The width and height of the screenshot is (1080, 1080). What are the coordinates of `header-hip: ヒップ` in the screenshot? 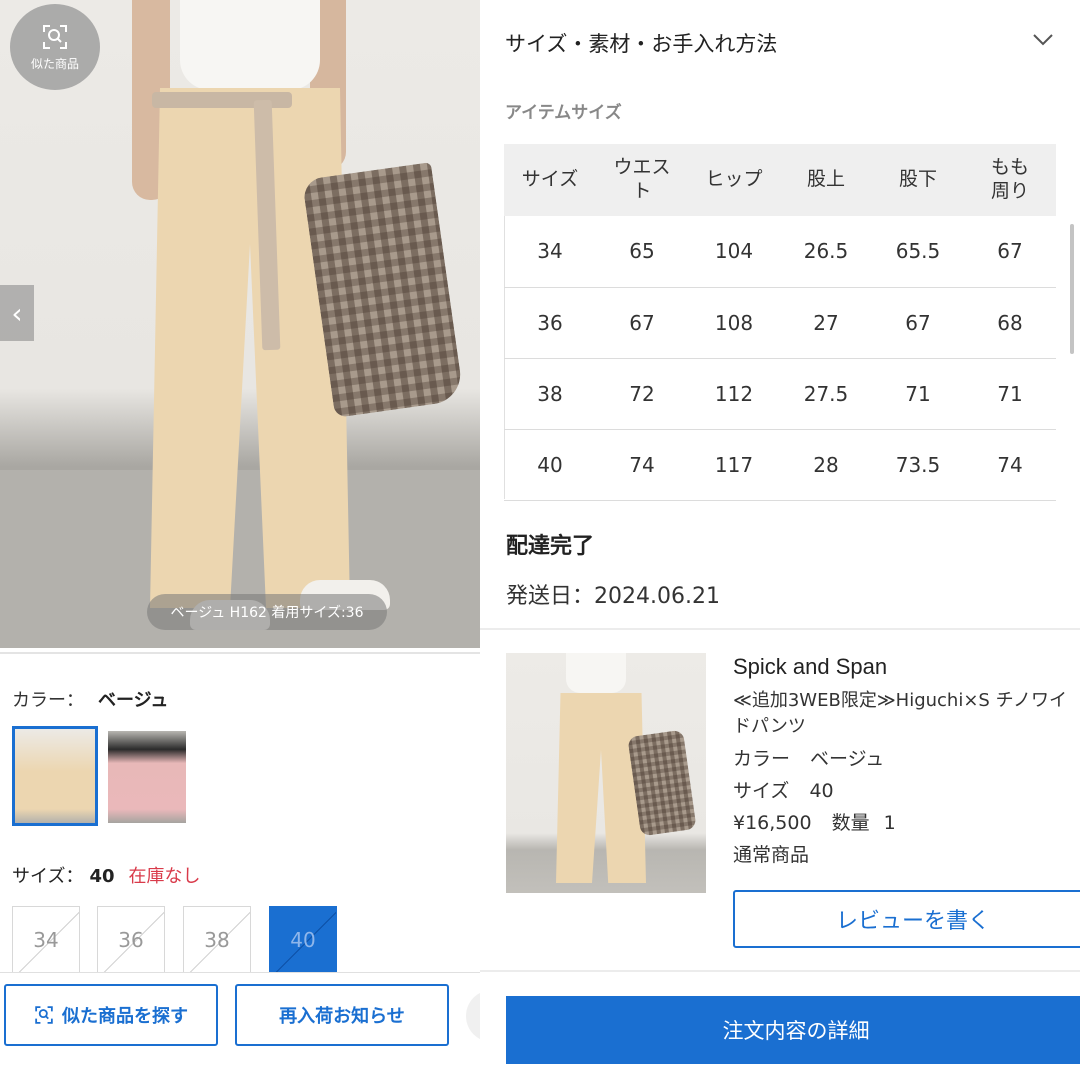 It's located at (734, 180).